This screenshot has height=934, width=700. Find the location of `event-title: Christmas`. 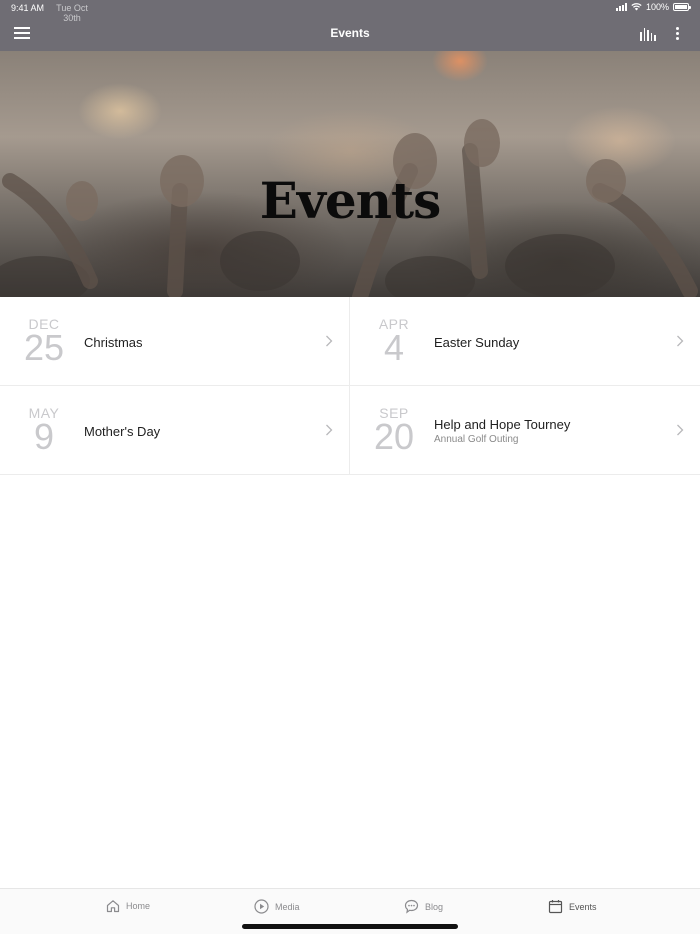

event-title: Christmas is located at coordinates (113, 342).